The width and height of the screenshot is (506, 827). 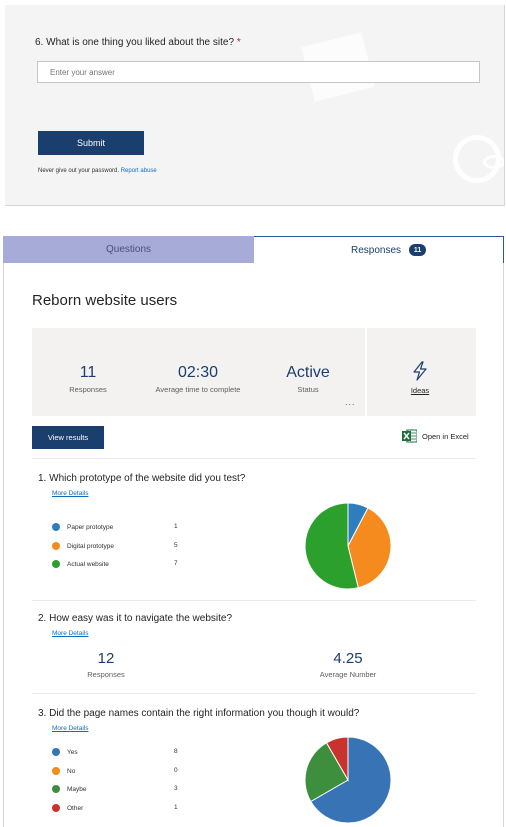 I want to click on open-in-excel-label: Open in Excel, so click(x=445, y=436).